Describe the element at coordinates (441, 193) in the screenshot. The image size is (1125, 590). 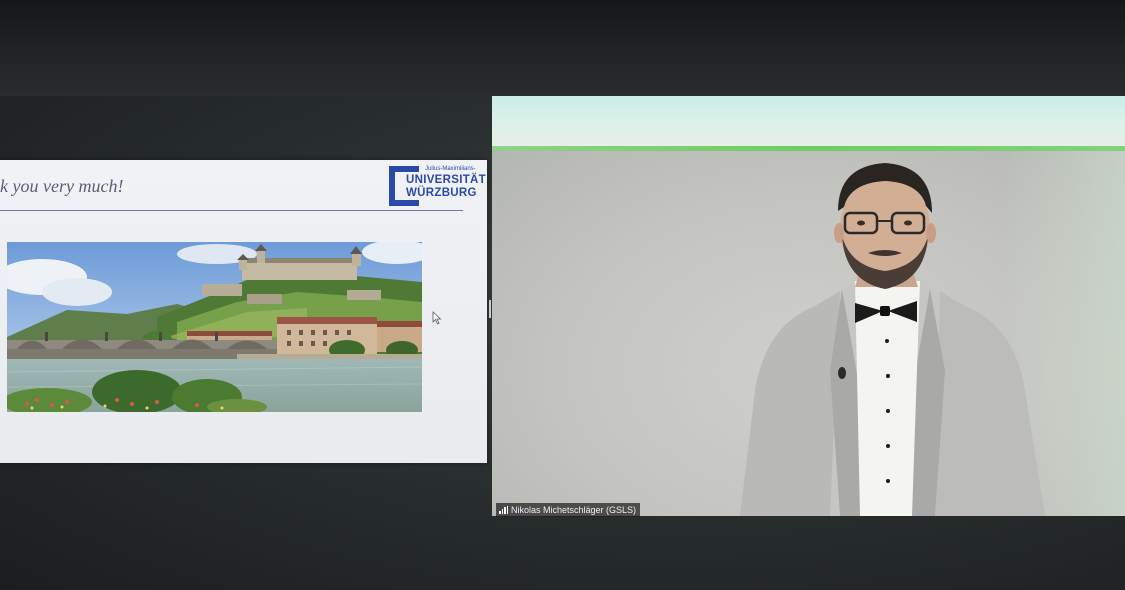
I see `logo-line-2: WÜRZBURG` at that location.